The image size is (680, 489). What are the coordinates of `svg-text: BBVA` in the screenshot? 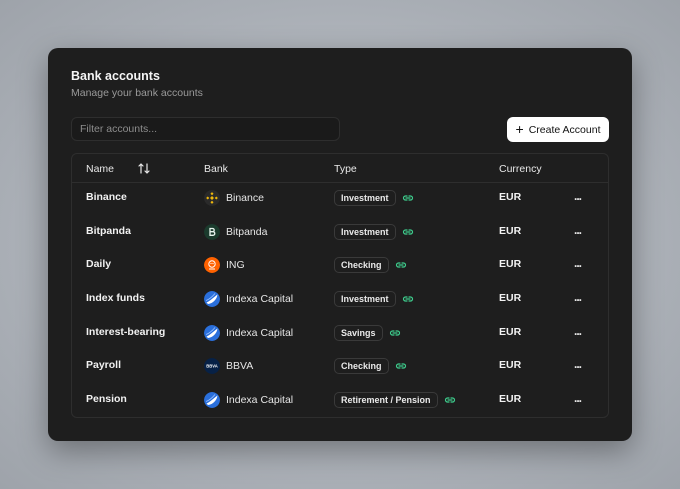 It's located at (212, 366).